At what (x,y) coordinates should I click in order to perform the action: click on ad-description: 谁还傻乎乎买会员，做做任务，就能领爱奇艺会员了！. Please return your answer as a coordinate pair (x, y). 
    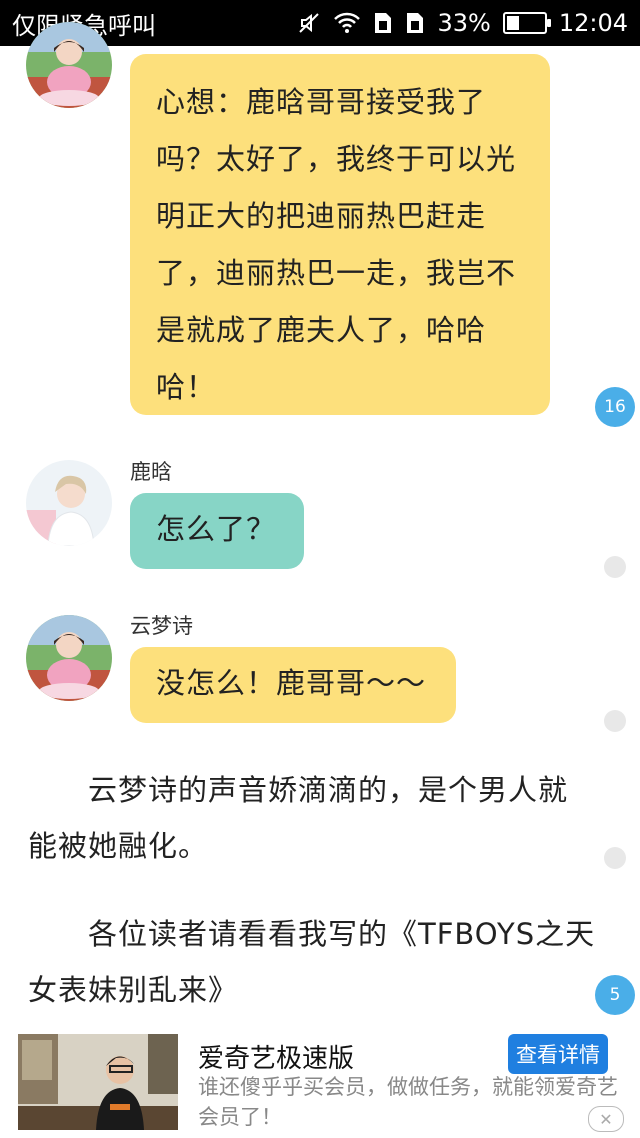
    Looking at the image, I should click on (408, 1102).